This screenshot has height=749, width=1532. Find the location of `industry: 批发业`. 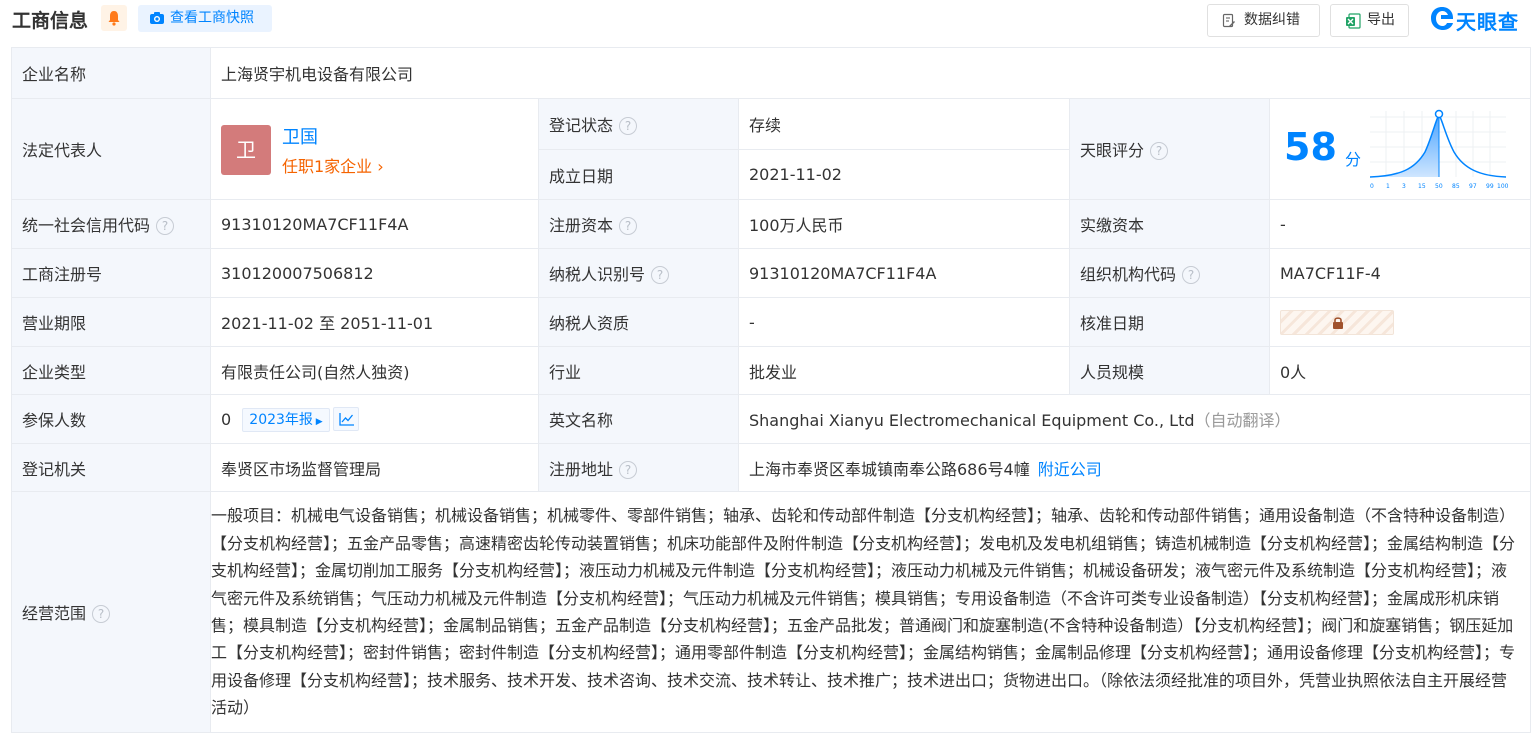

industry: 批发业 is located at coordinates (904, 370).